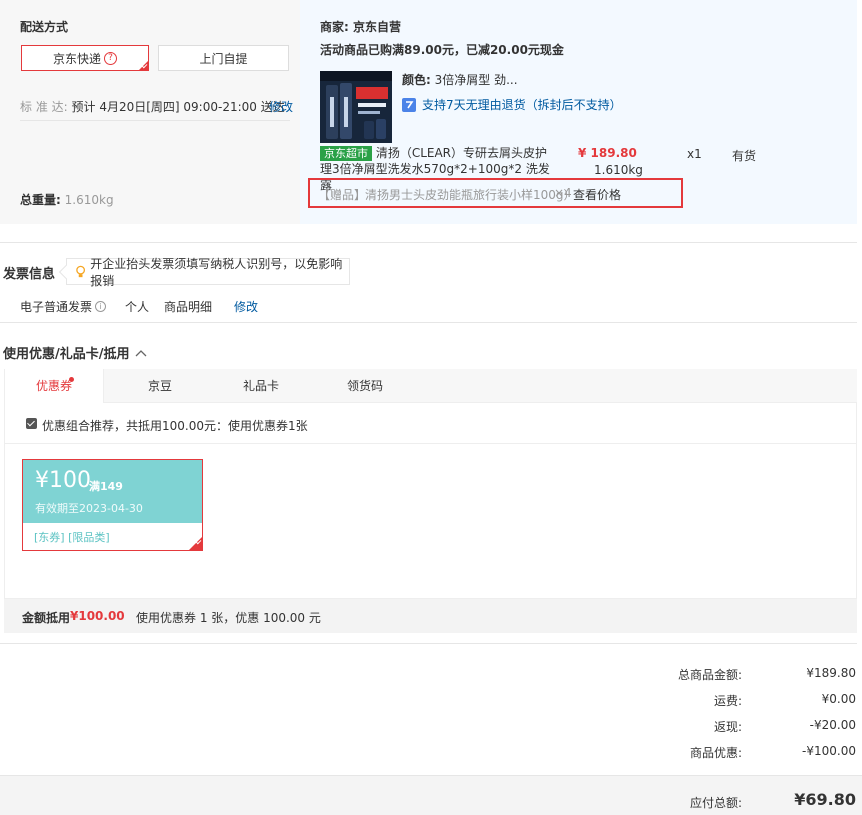 The image size is (862, 815). I want to click on product-title-line1: 清扬（CLEAR）专研去屑头皮护, so click(461, 153).